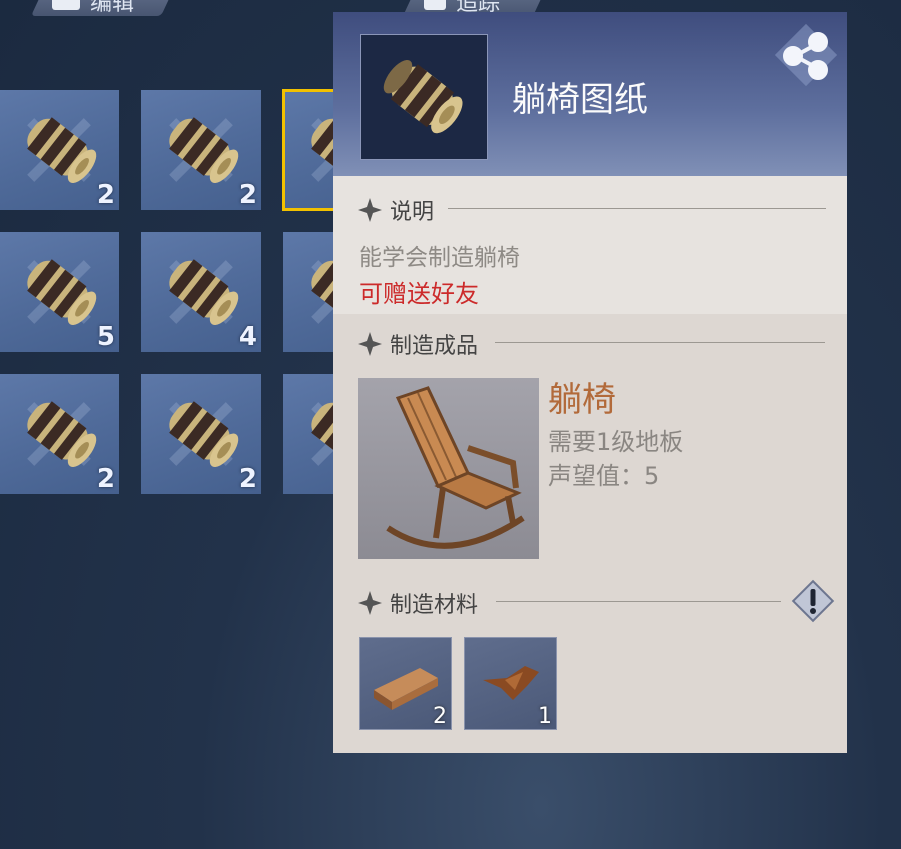  What do you see at coordinates (616, 442) in the screenshot?
I see `product-requirement: 需要1级地板` at bounding box center [616, 442].